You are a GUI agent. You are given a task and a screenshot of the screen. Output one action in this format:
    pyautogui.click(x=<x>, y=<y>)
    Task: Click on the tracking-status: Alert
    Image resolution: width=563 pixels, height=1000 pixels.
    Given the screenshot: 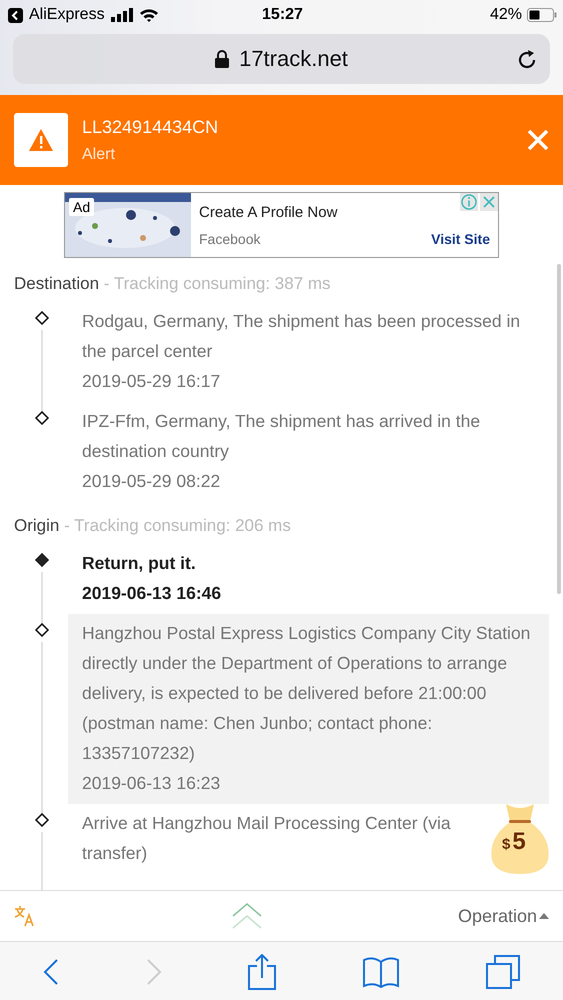 What is the action you would take?
    pyautogui.click(x=99, y=155)
    